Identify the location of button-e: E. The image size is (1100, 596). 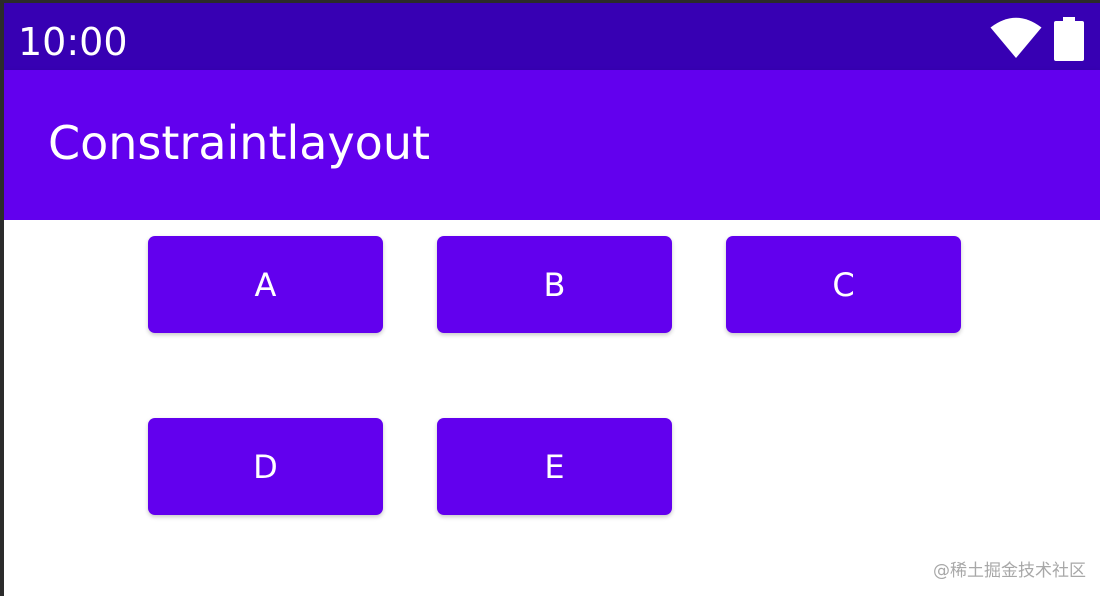
(554, 466).